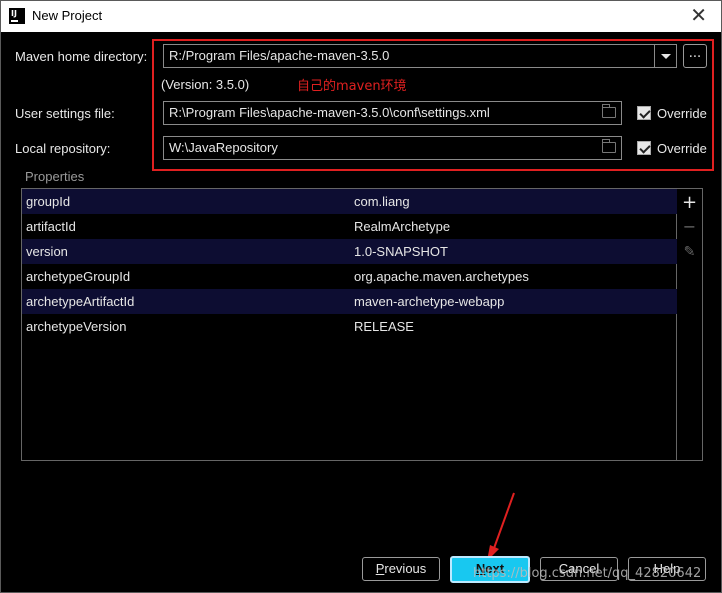 The height and width of the screenshot is (593, 722). I want to click on property-value: 1.0-SNAPSHOT, so click(401, 251).